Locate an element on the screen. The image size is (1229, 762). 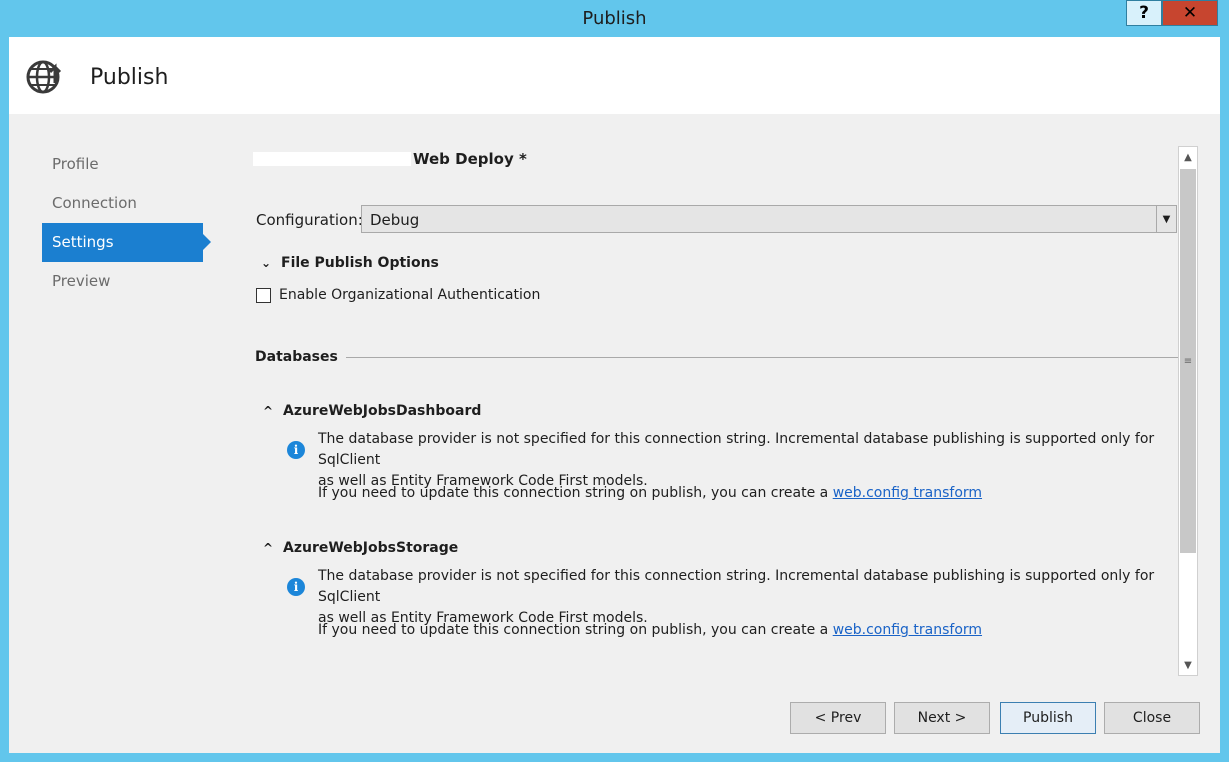
file-publish-options-title: File Publish Options is located at coordinates (360, 263).